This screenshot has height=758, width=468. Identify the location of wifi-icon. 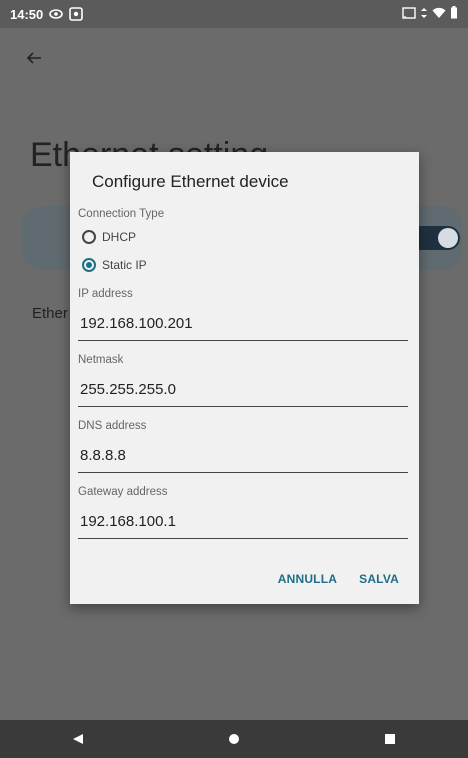
(439, 14).